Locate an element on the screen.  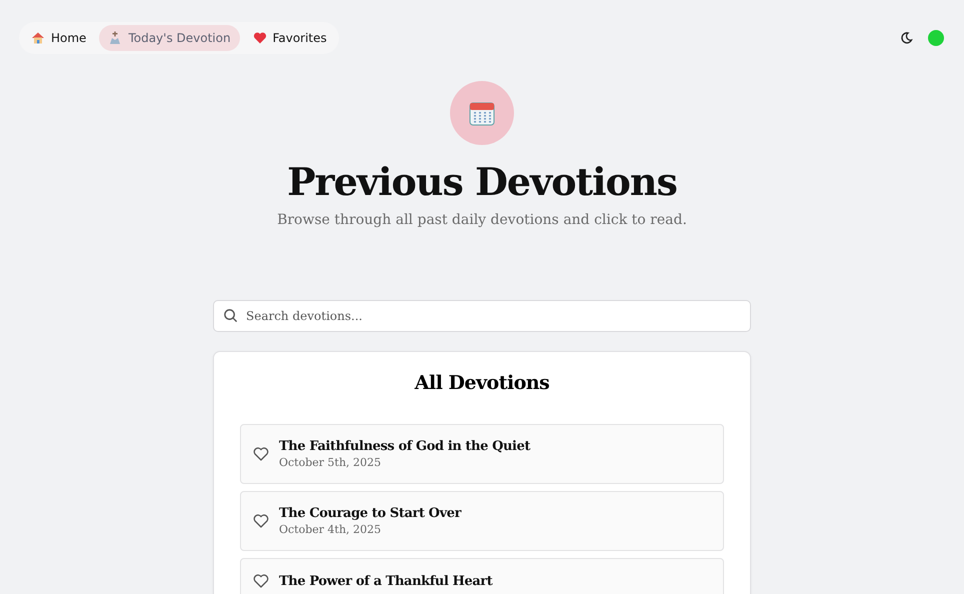
devotion-date: October 5th, 2025 is located at coordinates (330, 462).